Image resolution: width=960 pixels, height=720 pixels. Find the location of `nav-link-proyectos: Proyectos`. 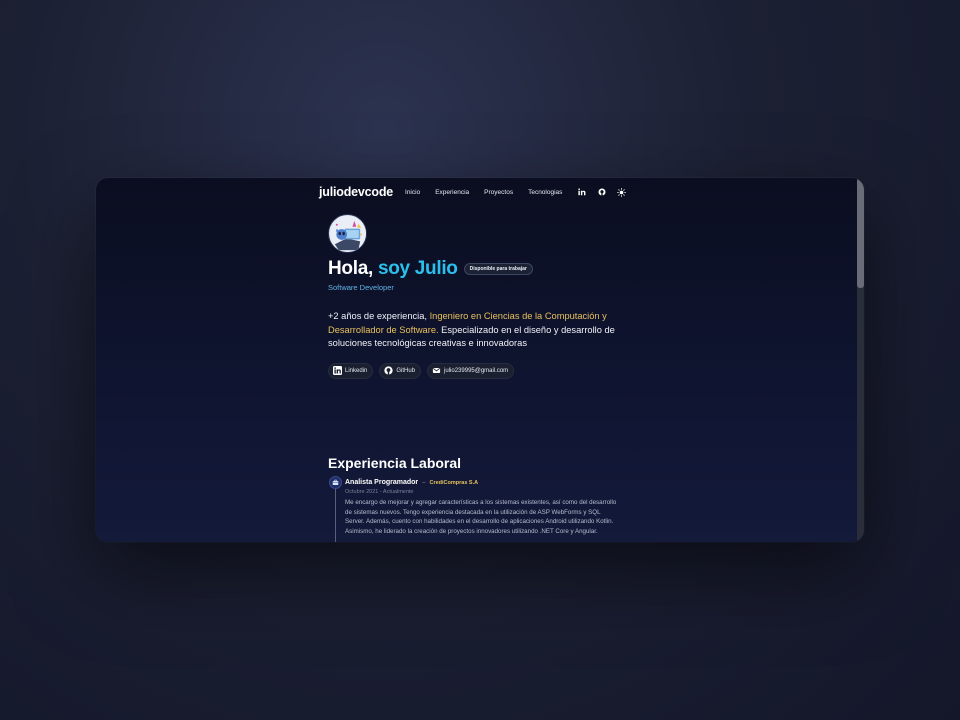

nav-link-proyectos: Proyectos is located at coordinates (498, 192).